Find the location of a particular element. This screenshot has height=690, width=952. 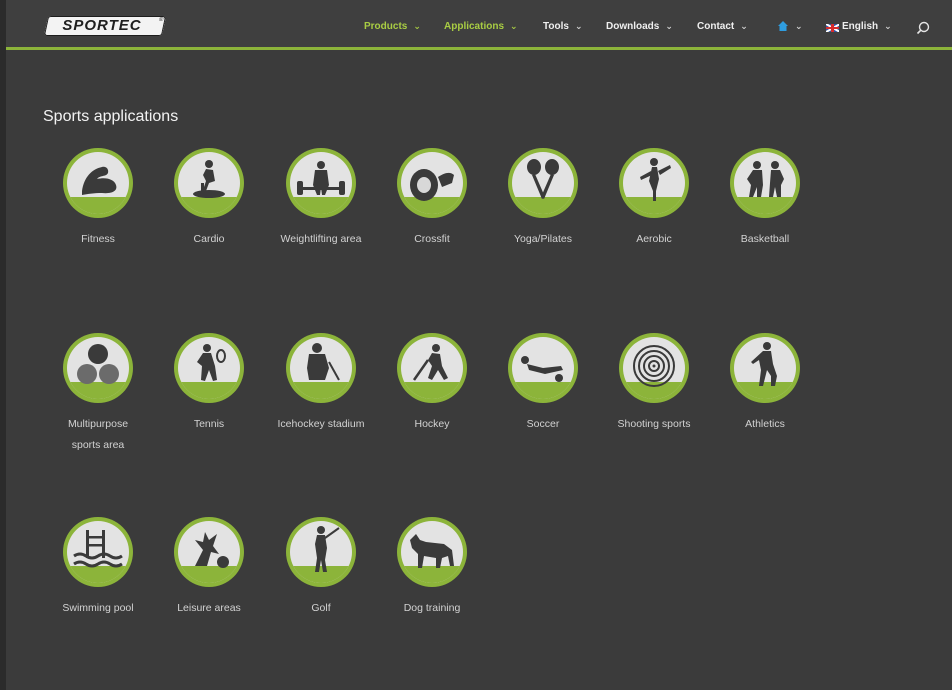

page-heading: Sports applications is located at coordinates (111, 116).